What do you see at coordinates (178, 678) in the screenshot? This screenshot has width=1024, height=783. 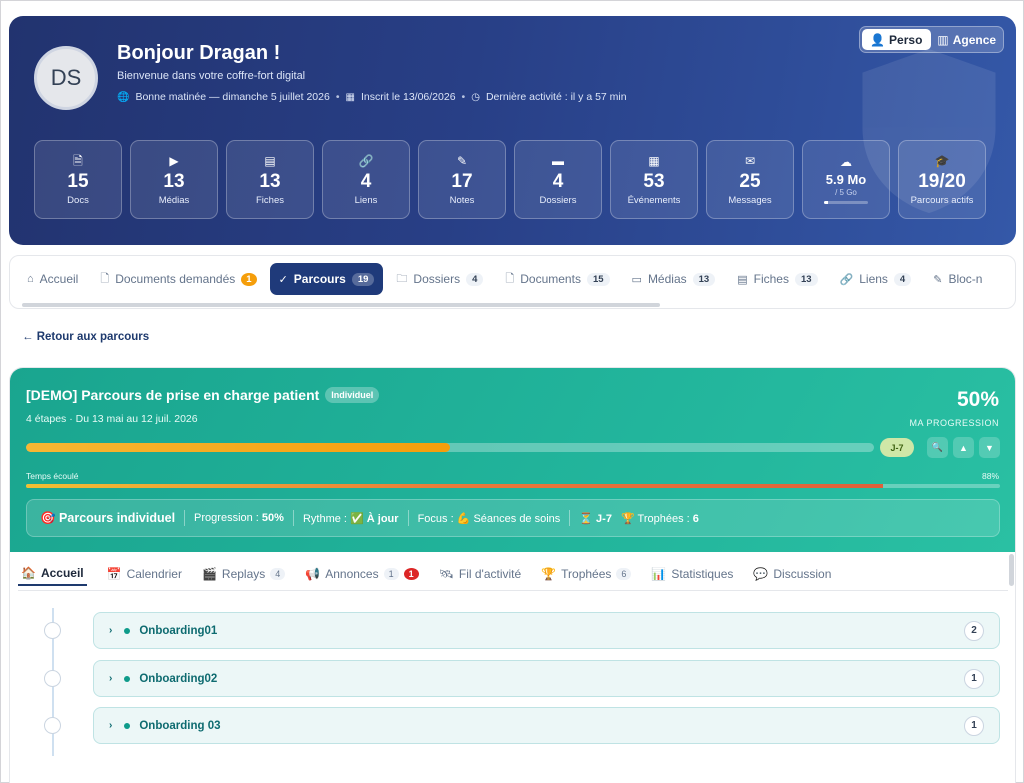 I see `step-label: Onboarding02` at bounding box center [178, 678].